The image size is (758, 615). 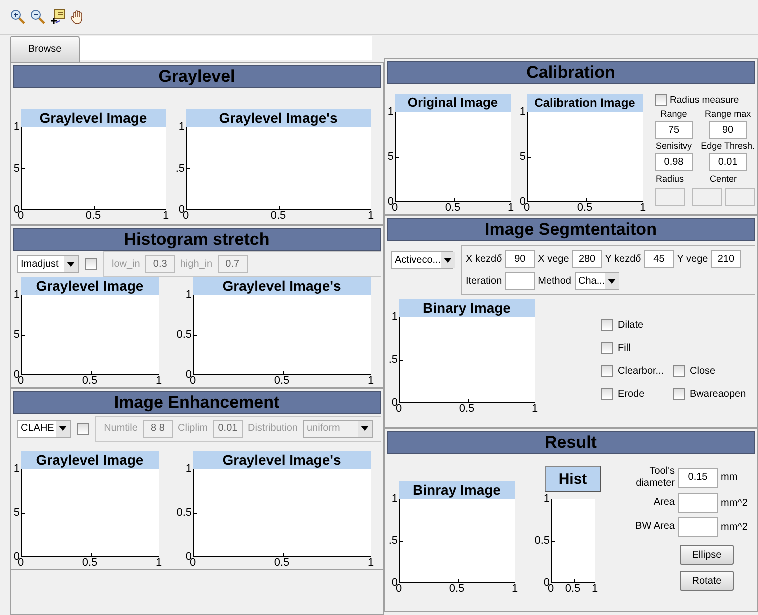 What do you see at coordinates (735, 527) in the screenshot?
I see `unit-label: mm^2` at bounding box center [735, 527].